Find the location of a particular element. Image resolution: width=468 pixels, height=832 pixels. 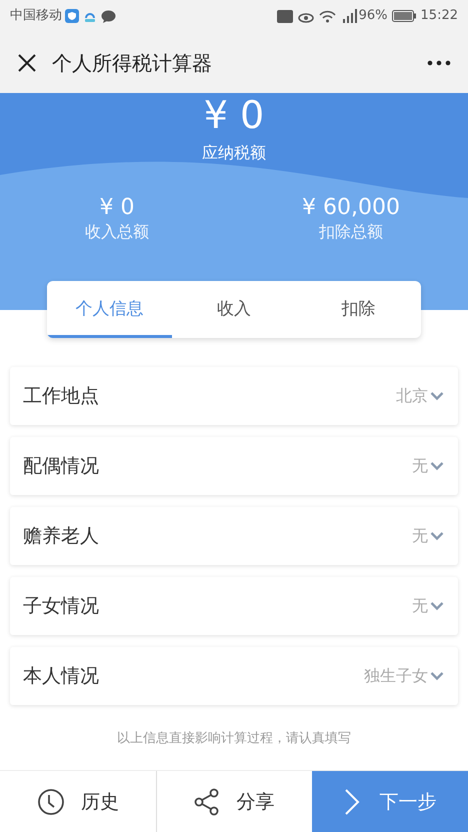

notice-text: 以上信息直接影响计算过程，请认真填写 is located at coordinates (234, 739).